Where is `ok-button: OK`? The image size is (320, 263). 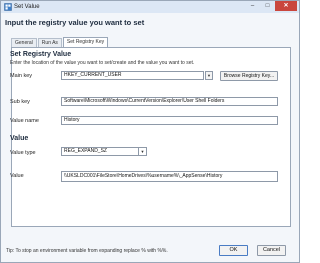 ok-button: OK is located at coordinates (233, 250).